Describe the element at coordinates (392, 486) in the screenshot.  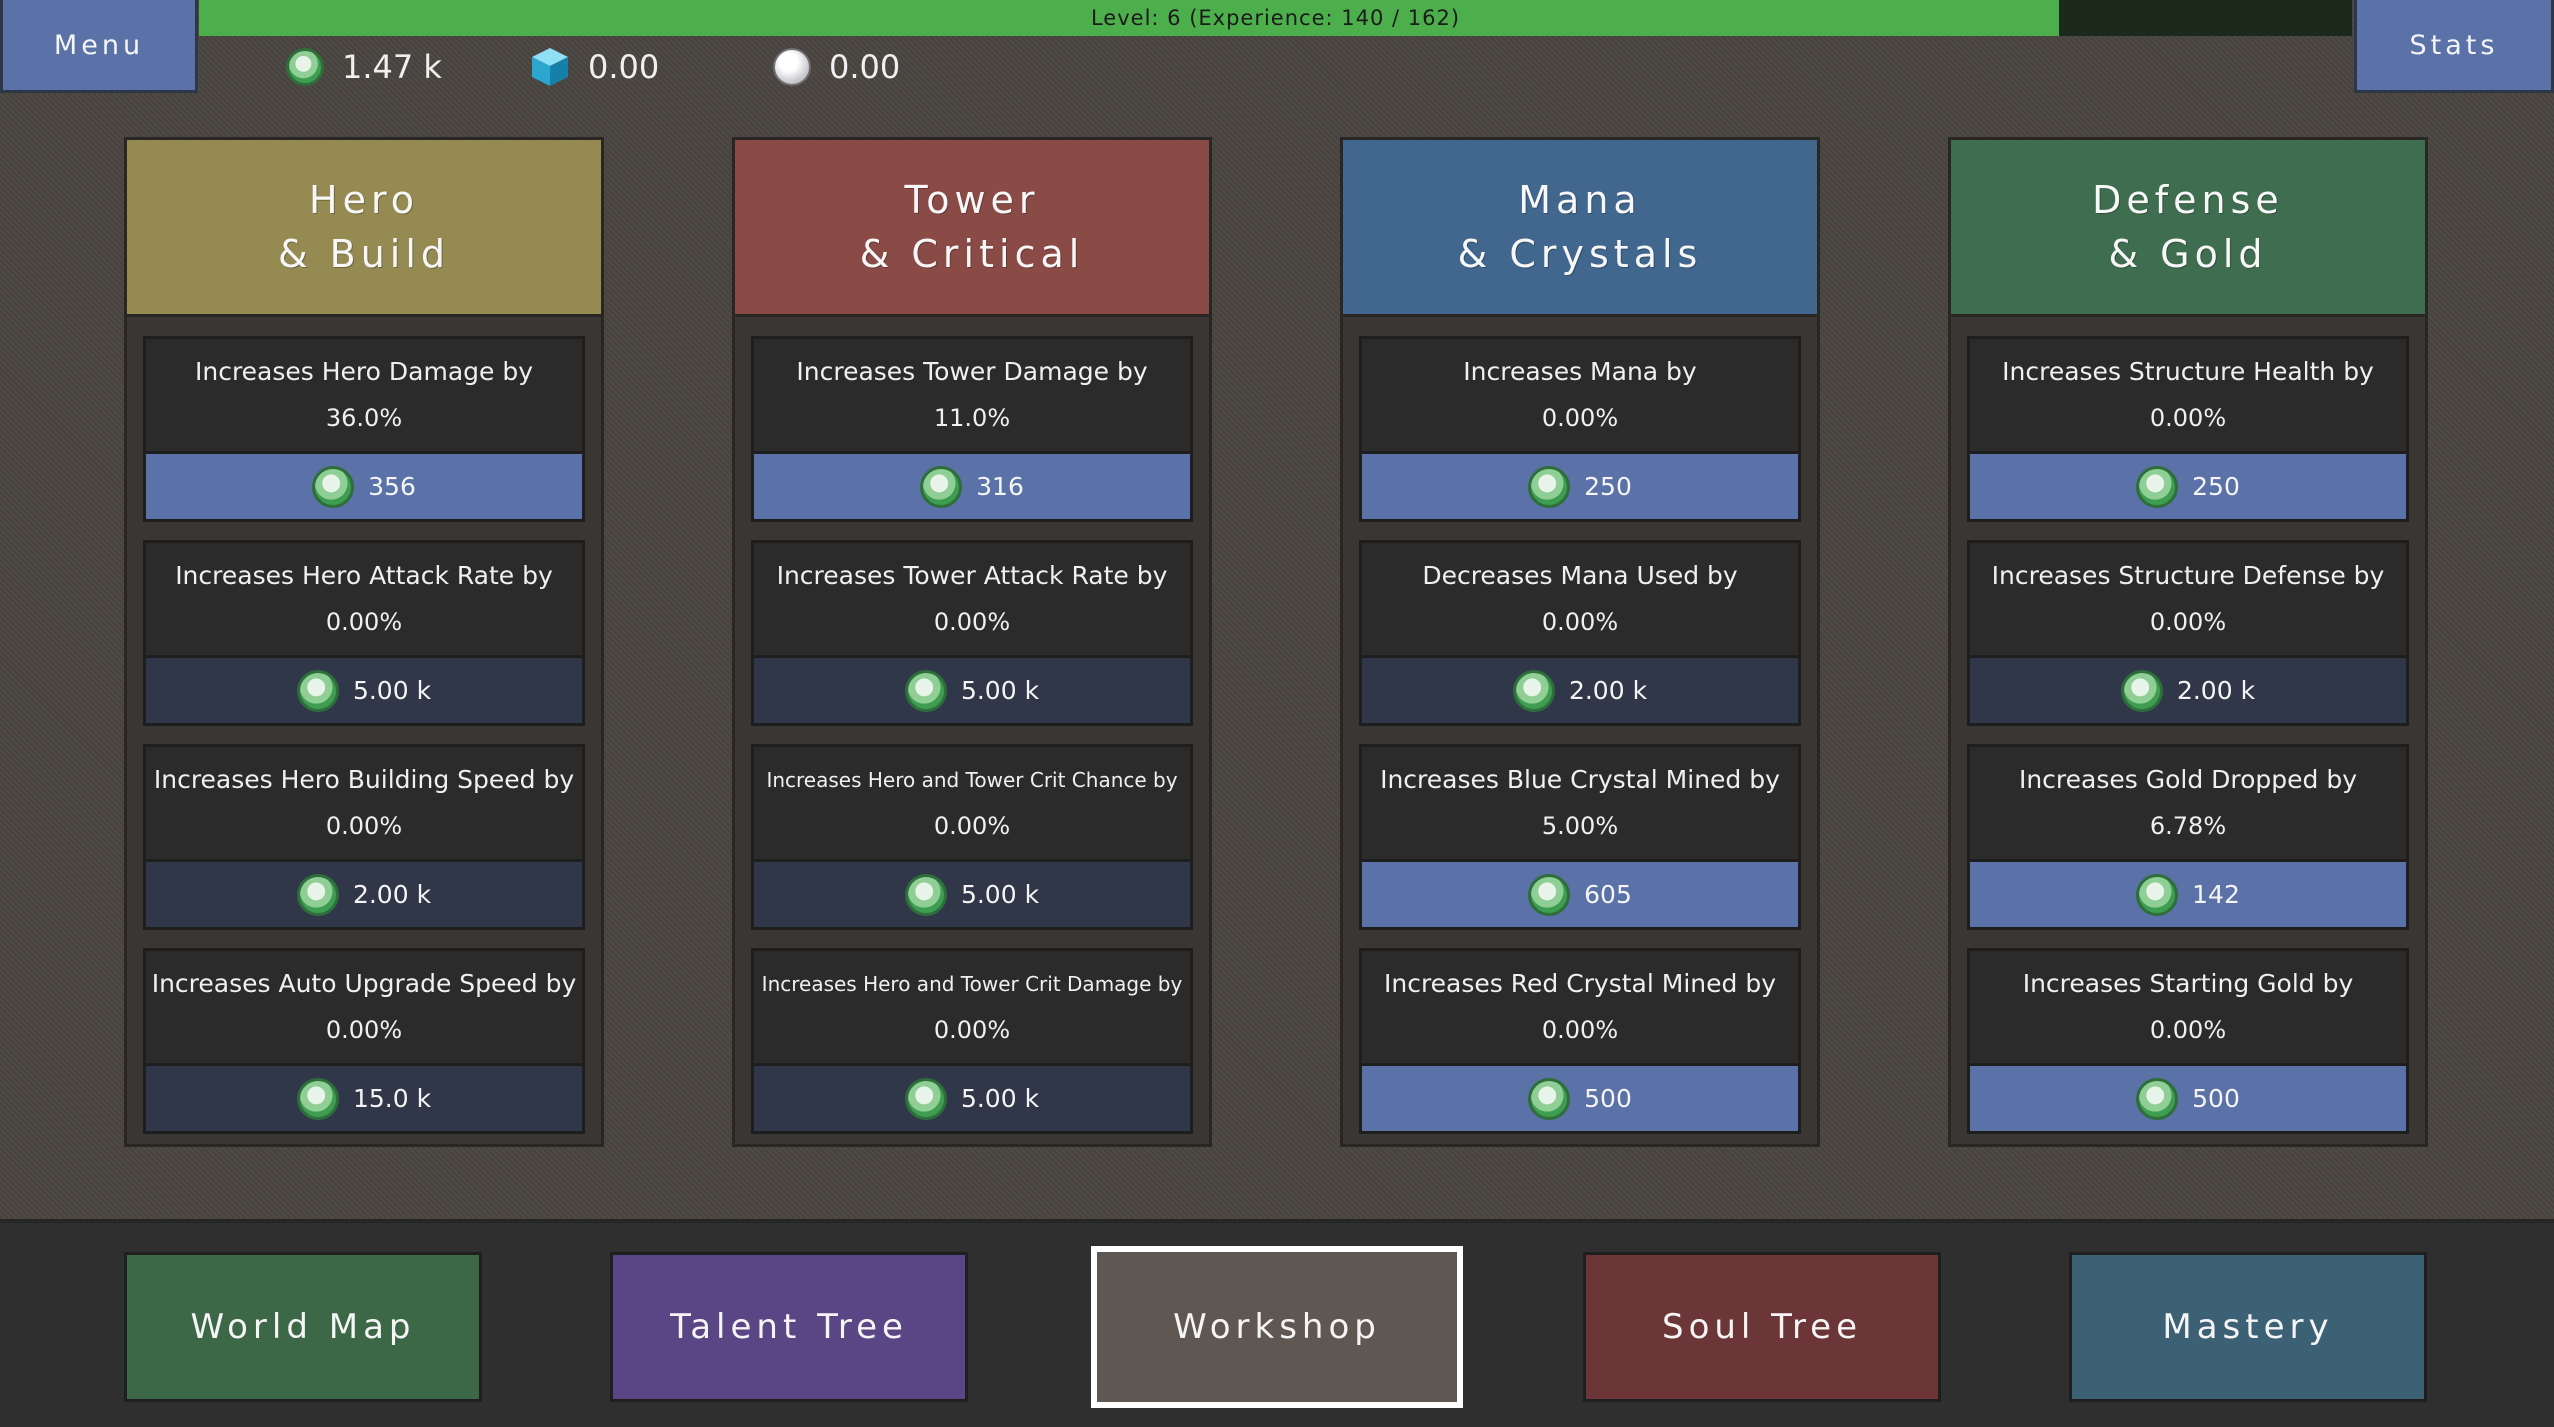
I see `upgrade-cost: 356` at that location.